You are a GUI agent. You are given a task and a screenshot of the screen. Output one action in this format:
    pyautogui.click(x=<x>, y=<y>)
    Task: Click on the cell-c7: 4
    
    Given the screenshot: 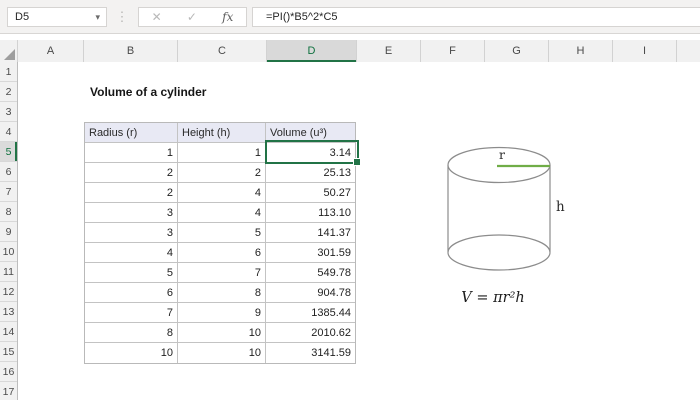 What is the action you would take?
    pyautogui.click(x=222, y=193)
    